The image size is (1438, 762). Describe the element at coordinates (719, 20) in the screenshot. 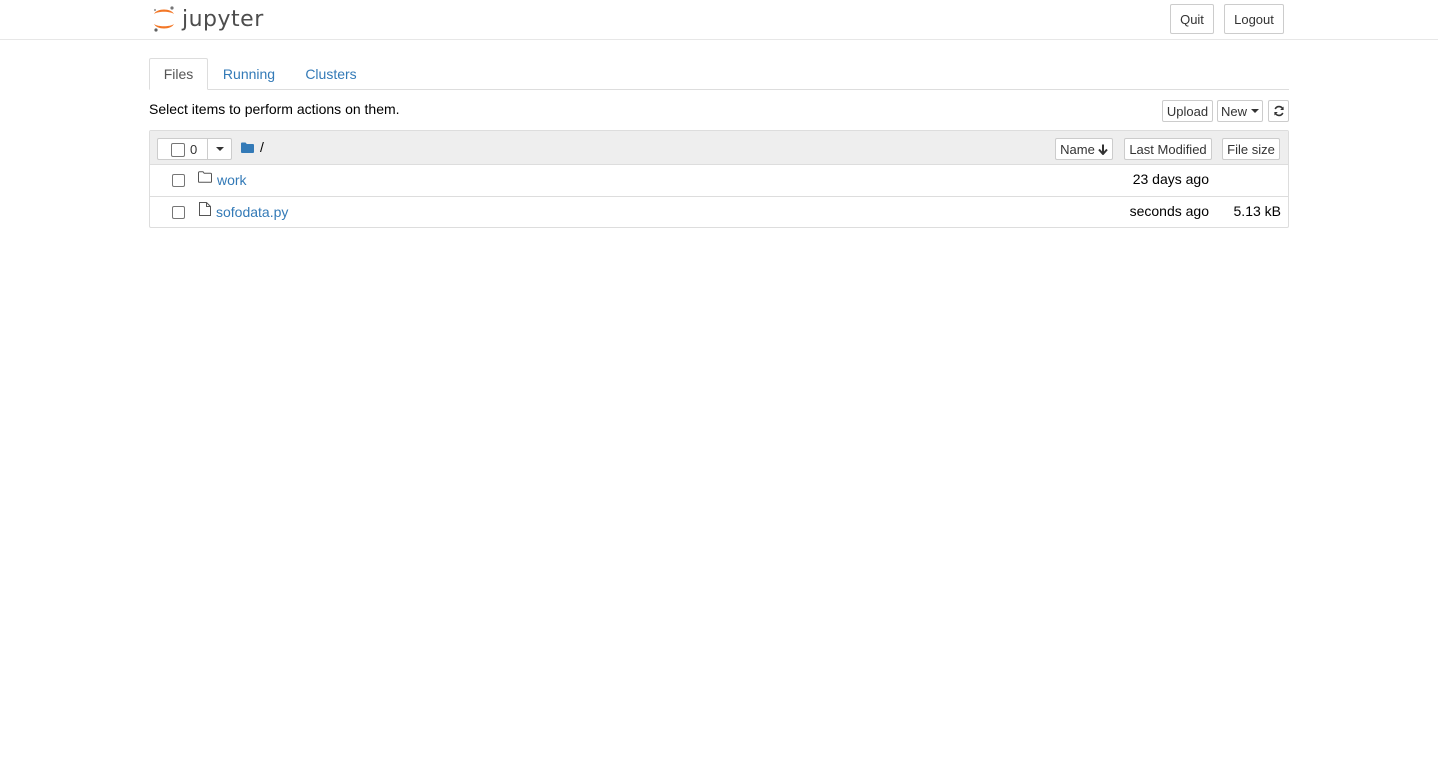

I see `top-header: jupyter Quit Logout` at that location.